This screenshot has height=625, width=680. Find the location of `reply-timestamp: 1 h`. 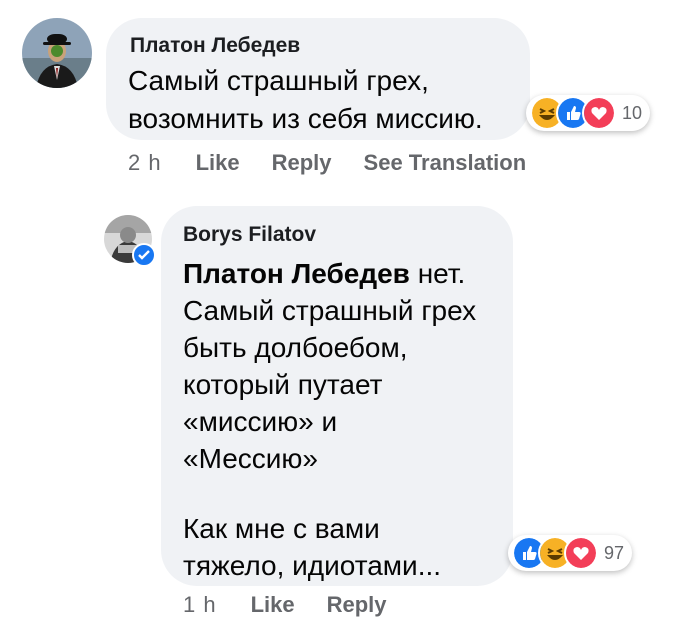

reply-timestamp: 1 h is located at coordinates (200, 605).